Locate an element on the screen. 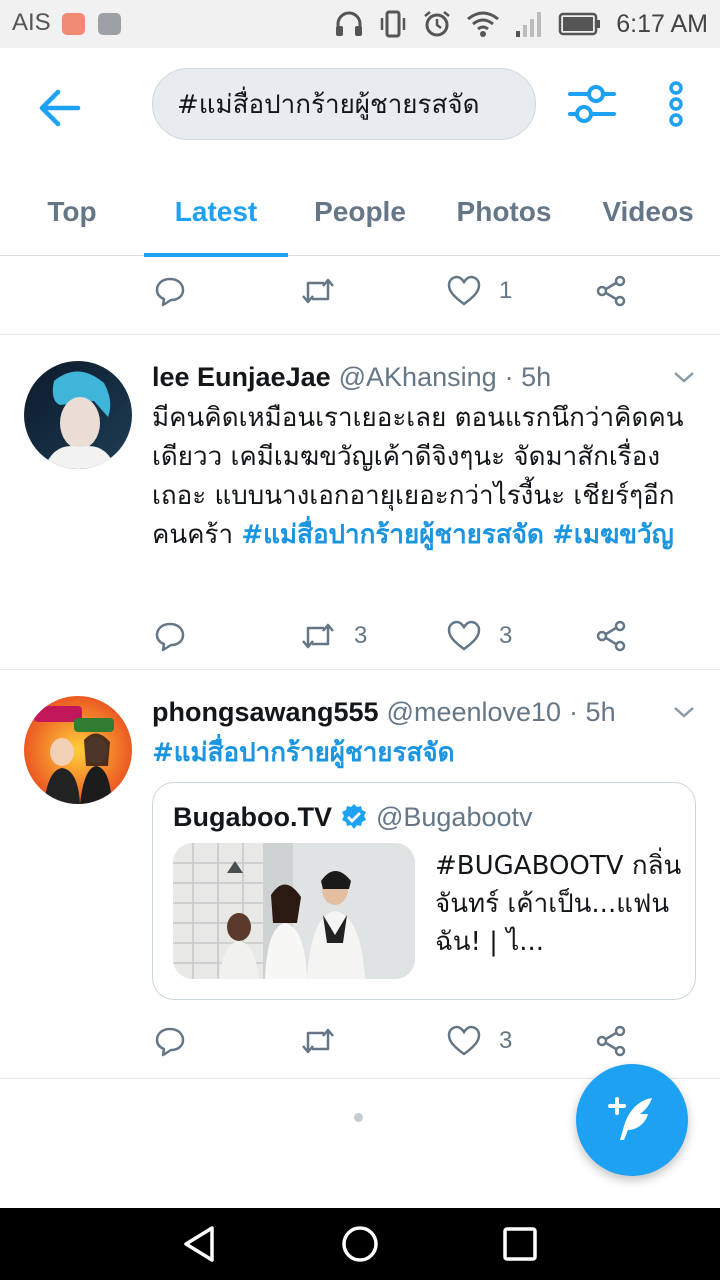 Image resolution: width=720 pixels, height=1280 pixels. retweet-button: 3 is located at coordinates (333, 636).